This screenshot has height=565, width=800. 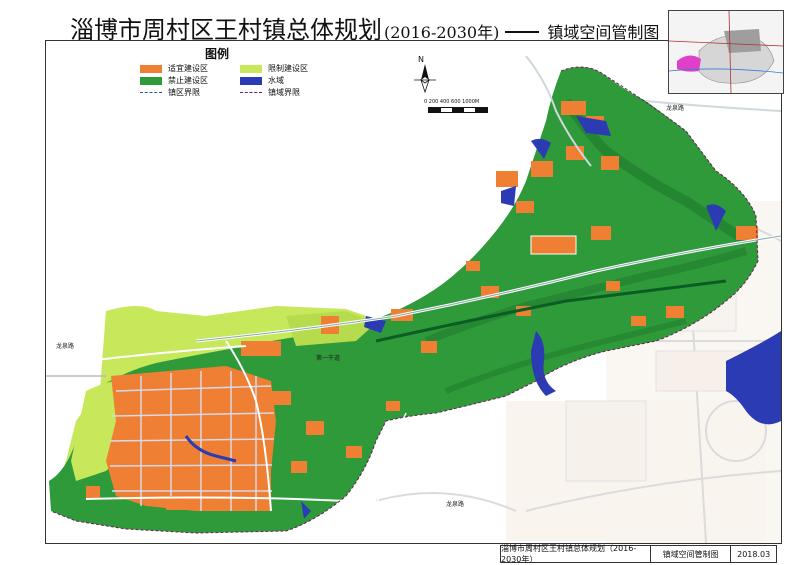 What do you see at coordinates (576, 554) in the screenshot?
I see `title-block-plan: 淄博市周村区王村镇总体规划（2016-2030年）` at bounding box center [576, 554].